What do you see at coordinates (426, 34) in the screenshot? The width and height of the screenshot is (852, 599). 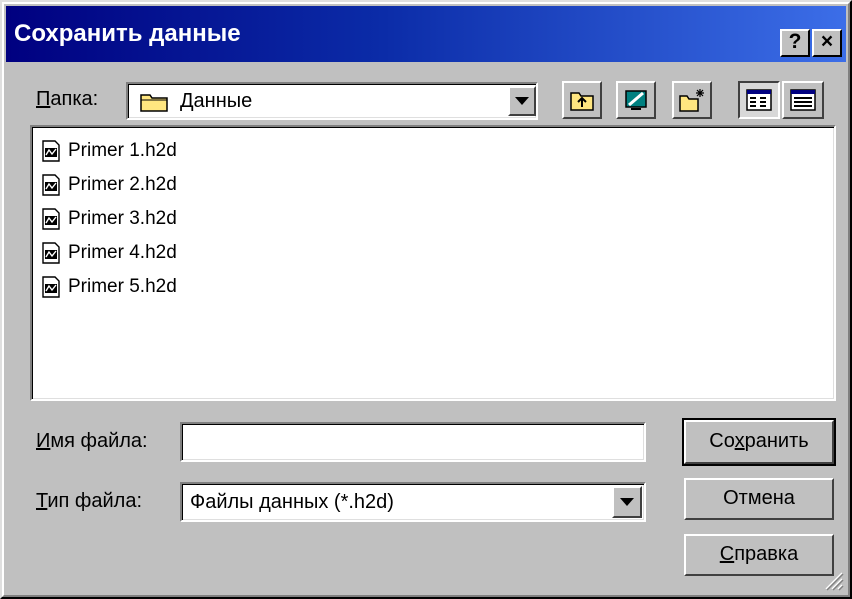 I see `title-bar: Сохранить данные ? ×` at bounding box center [426, 34].